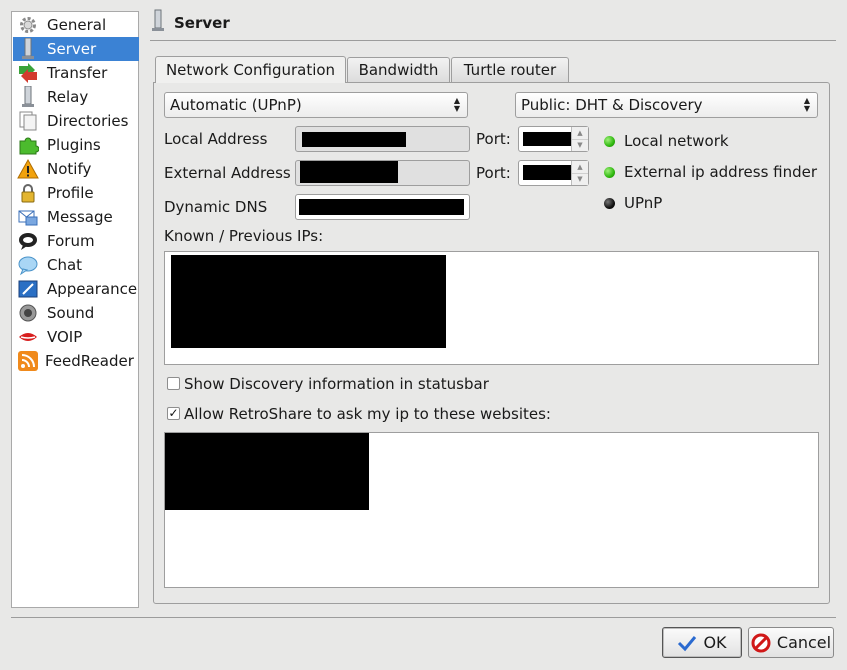 The image size is (847, 670). I want to click on sidebar-item-general: General, so click(76, 25).